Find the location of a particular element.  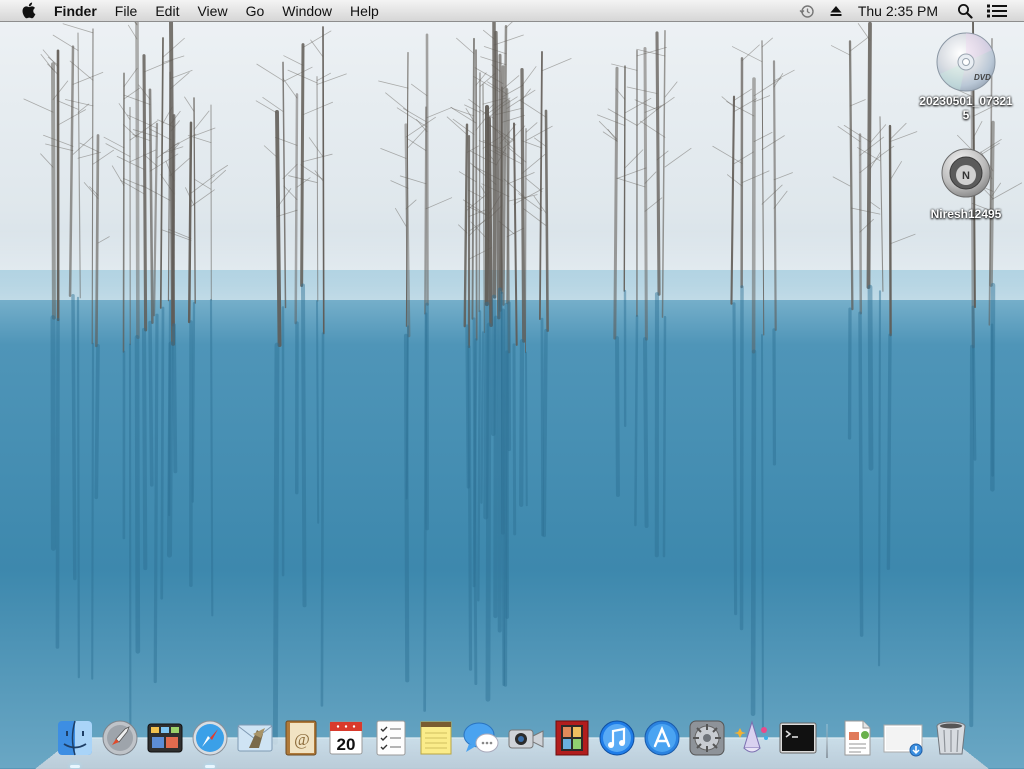

dock-safari is located at coordinates (210, 738).